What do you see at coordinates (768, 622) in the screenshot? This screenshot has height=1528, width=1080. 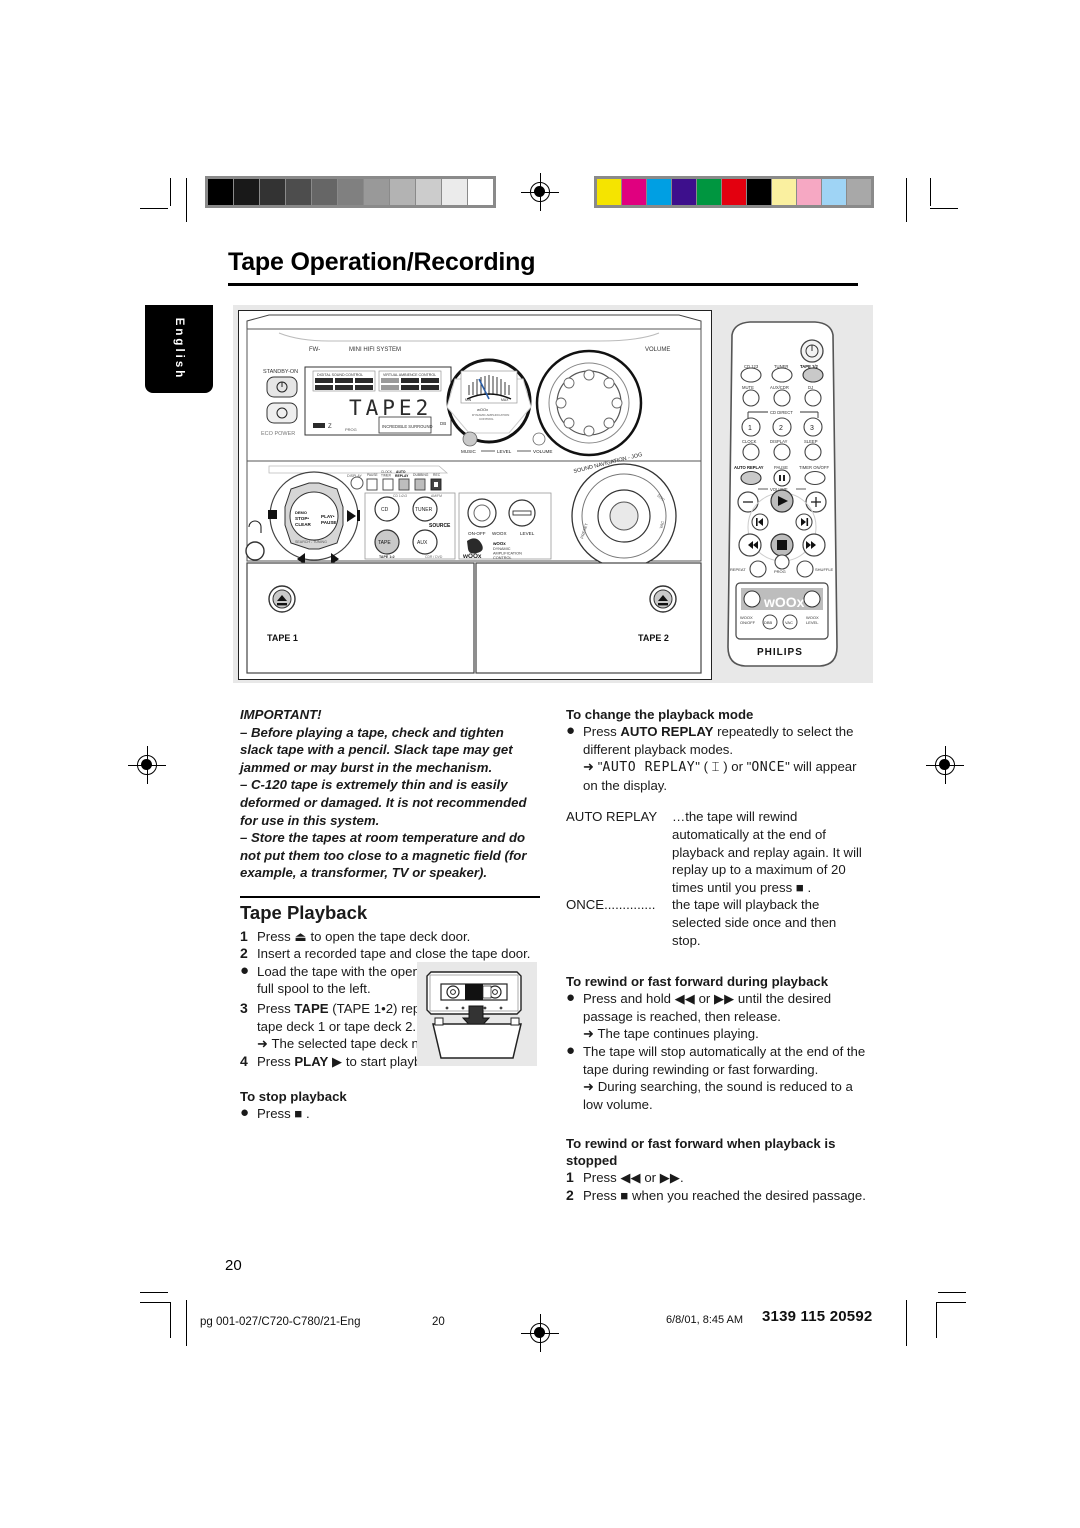 I see `svg-text: DBB` at bounding box center [768, 622].